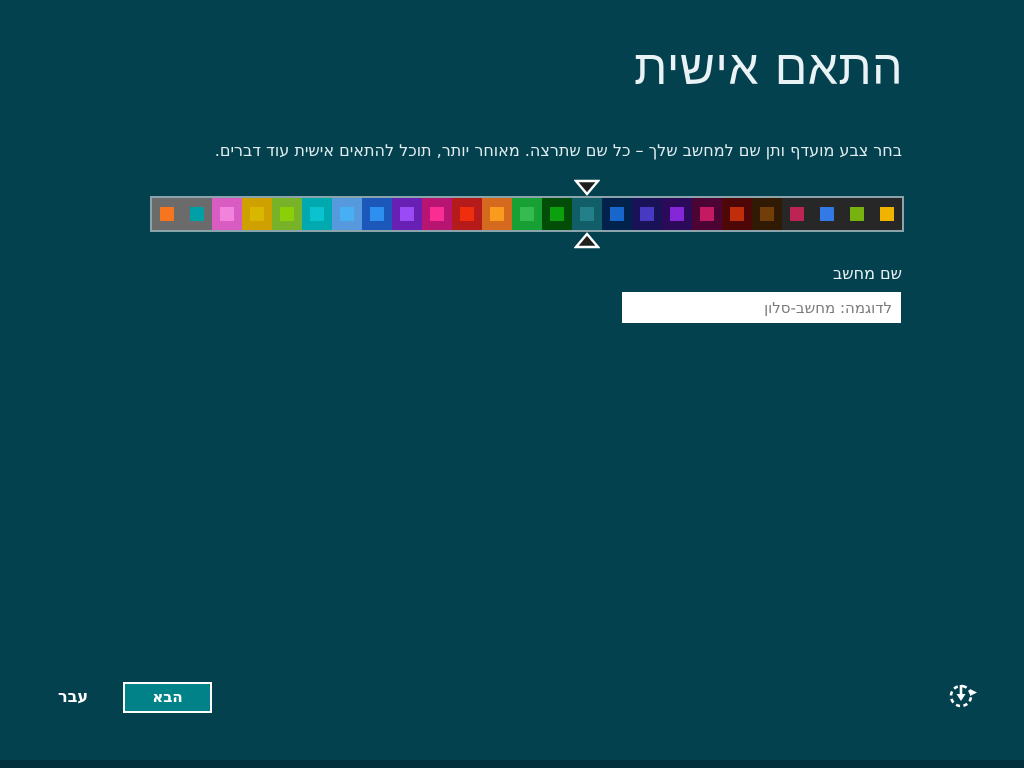 The image size is (1024, 768). I want to click on pc-name-label: שם מחשב, so click(867, 273).